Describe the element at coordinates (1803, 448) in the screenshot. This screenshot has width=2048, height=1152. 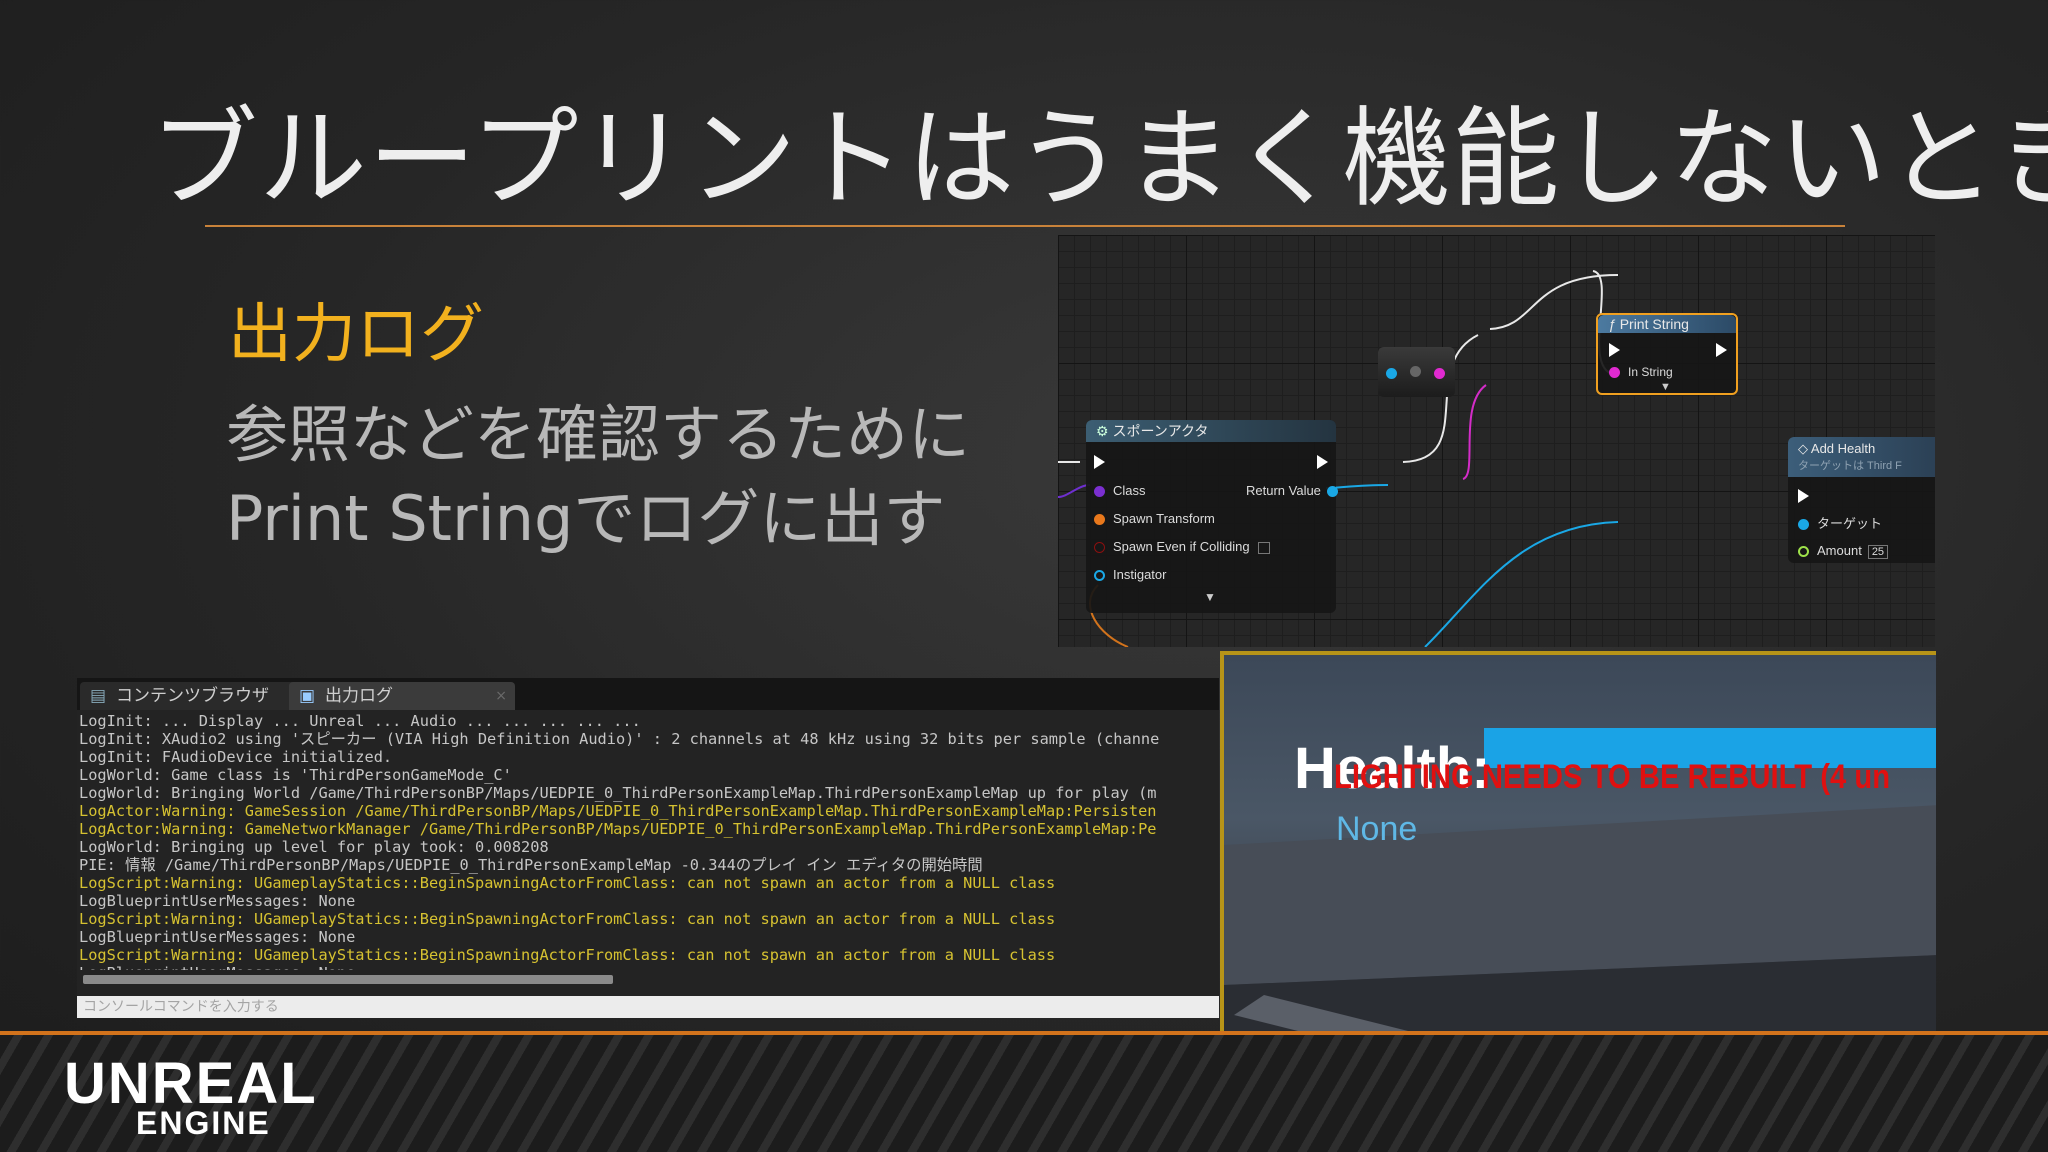
I see `function-icon: ◇` at that location.